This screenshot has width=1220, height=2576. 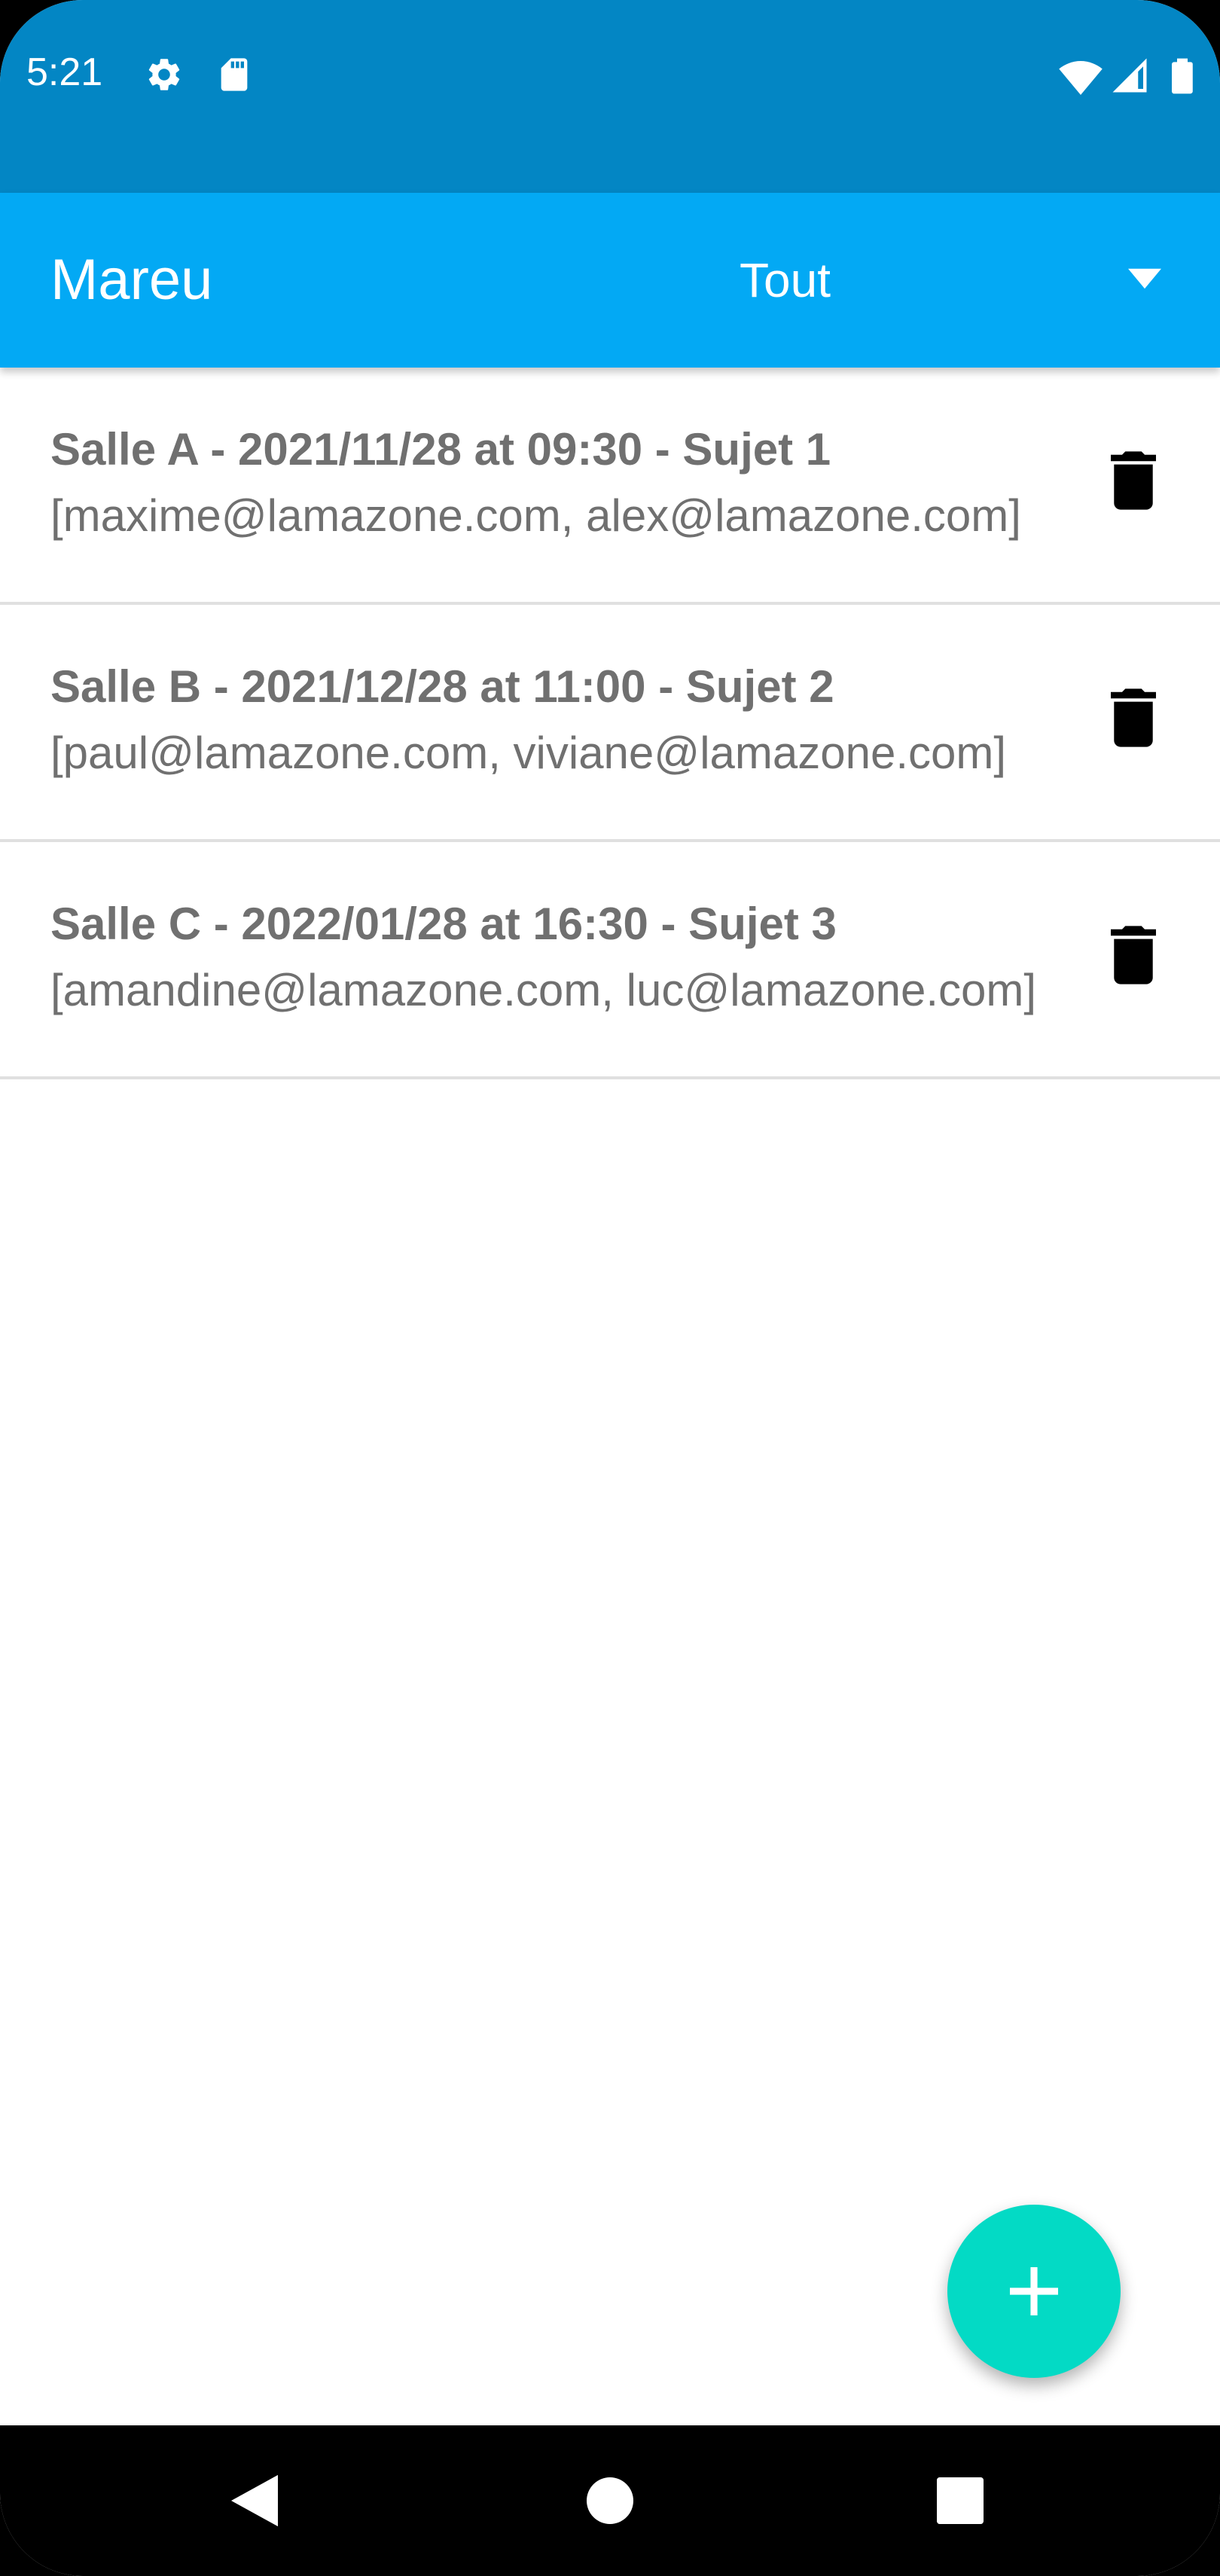 I want to click on back-button, so click(x=254, y=2501).